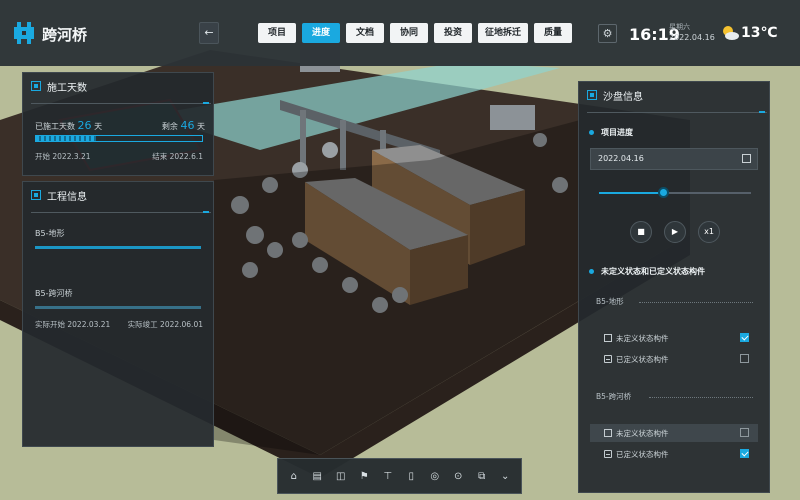  What do you see at coordinates (186, 156) in the screenshot?
I see `end-date: 2022.6.1` at bounding box center [186, 156].